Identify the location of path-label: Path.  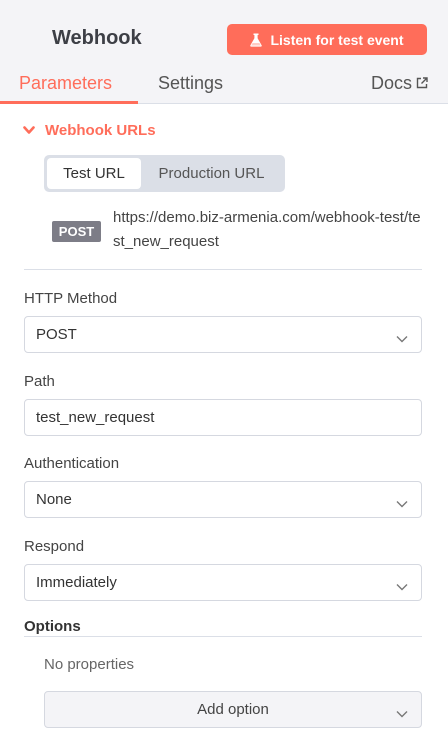
(39, 381).